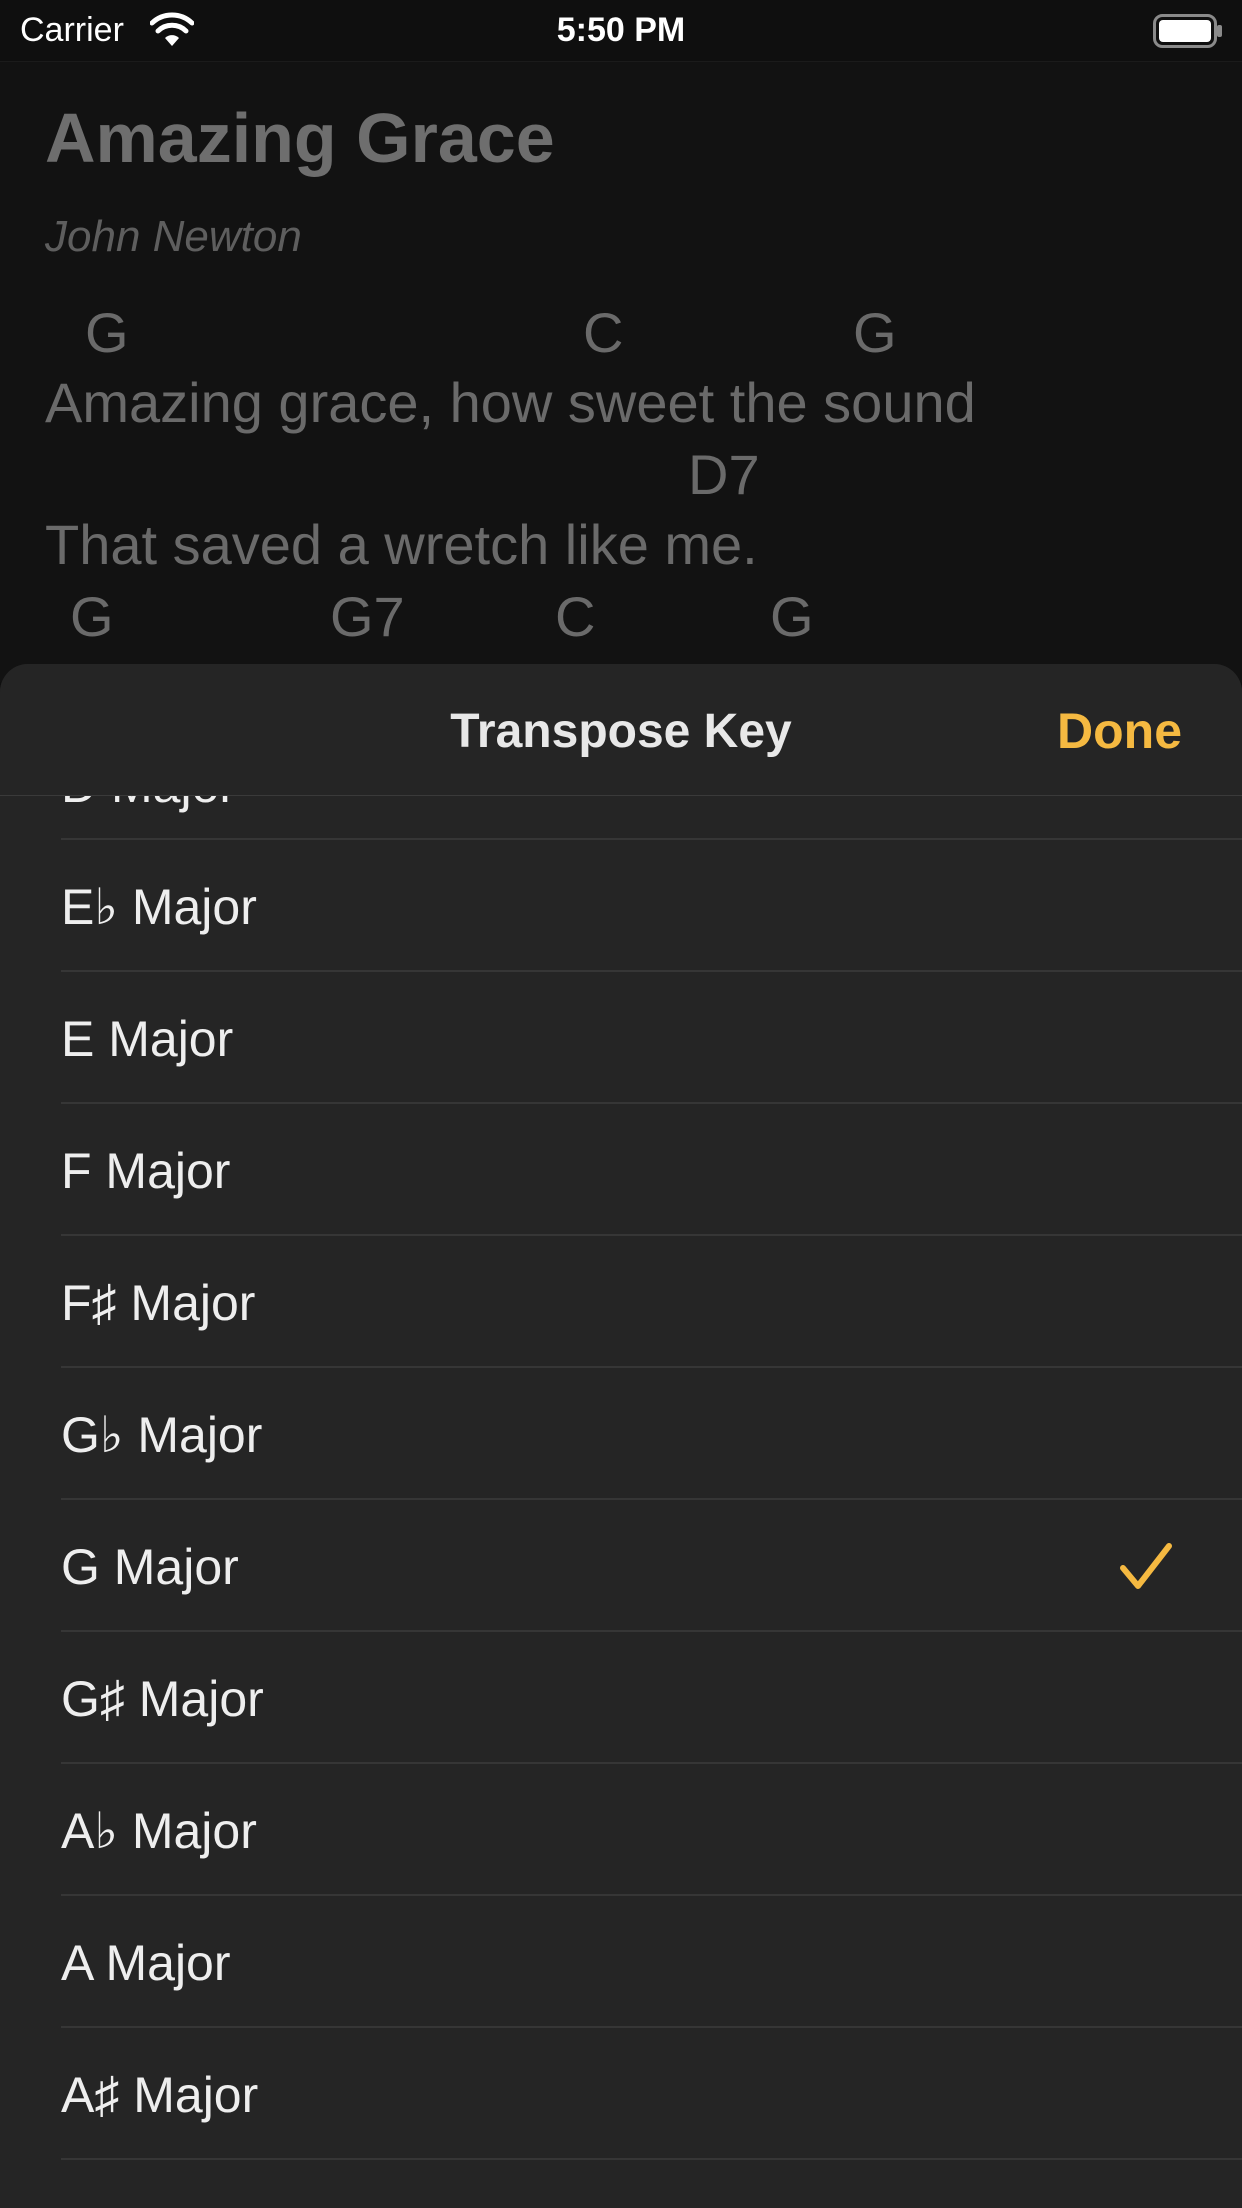  Describe the element at coordinates (621, 1170) in the screenshot. I see `key-row: F Major` at that location.